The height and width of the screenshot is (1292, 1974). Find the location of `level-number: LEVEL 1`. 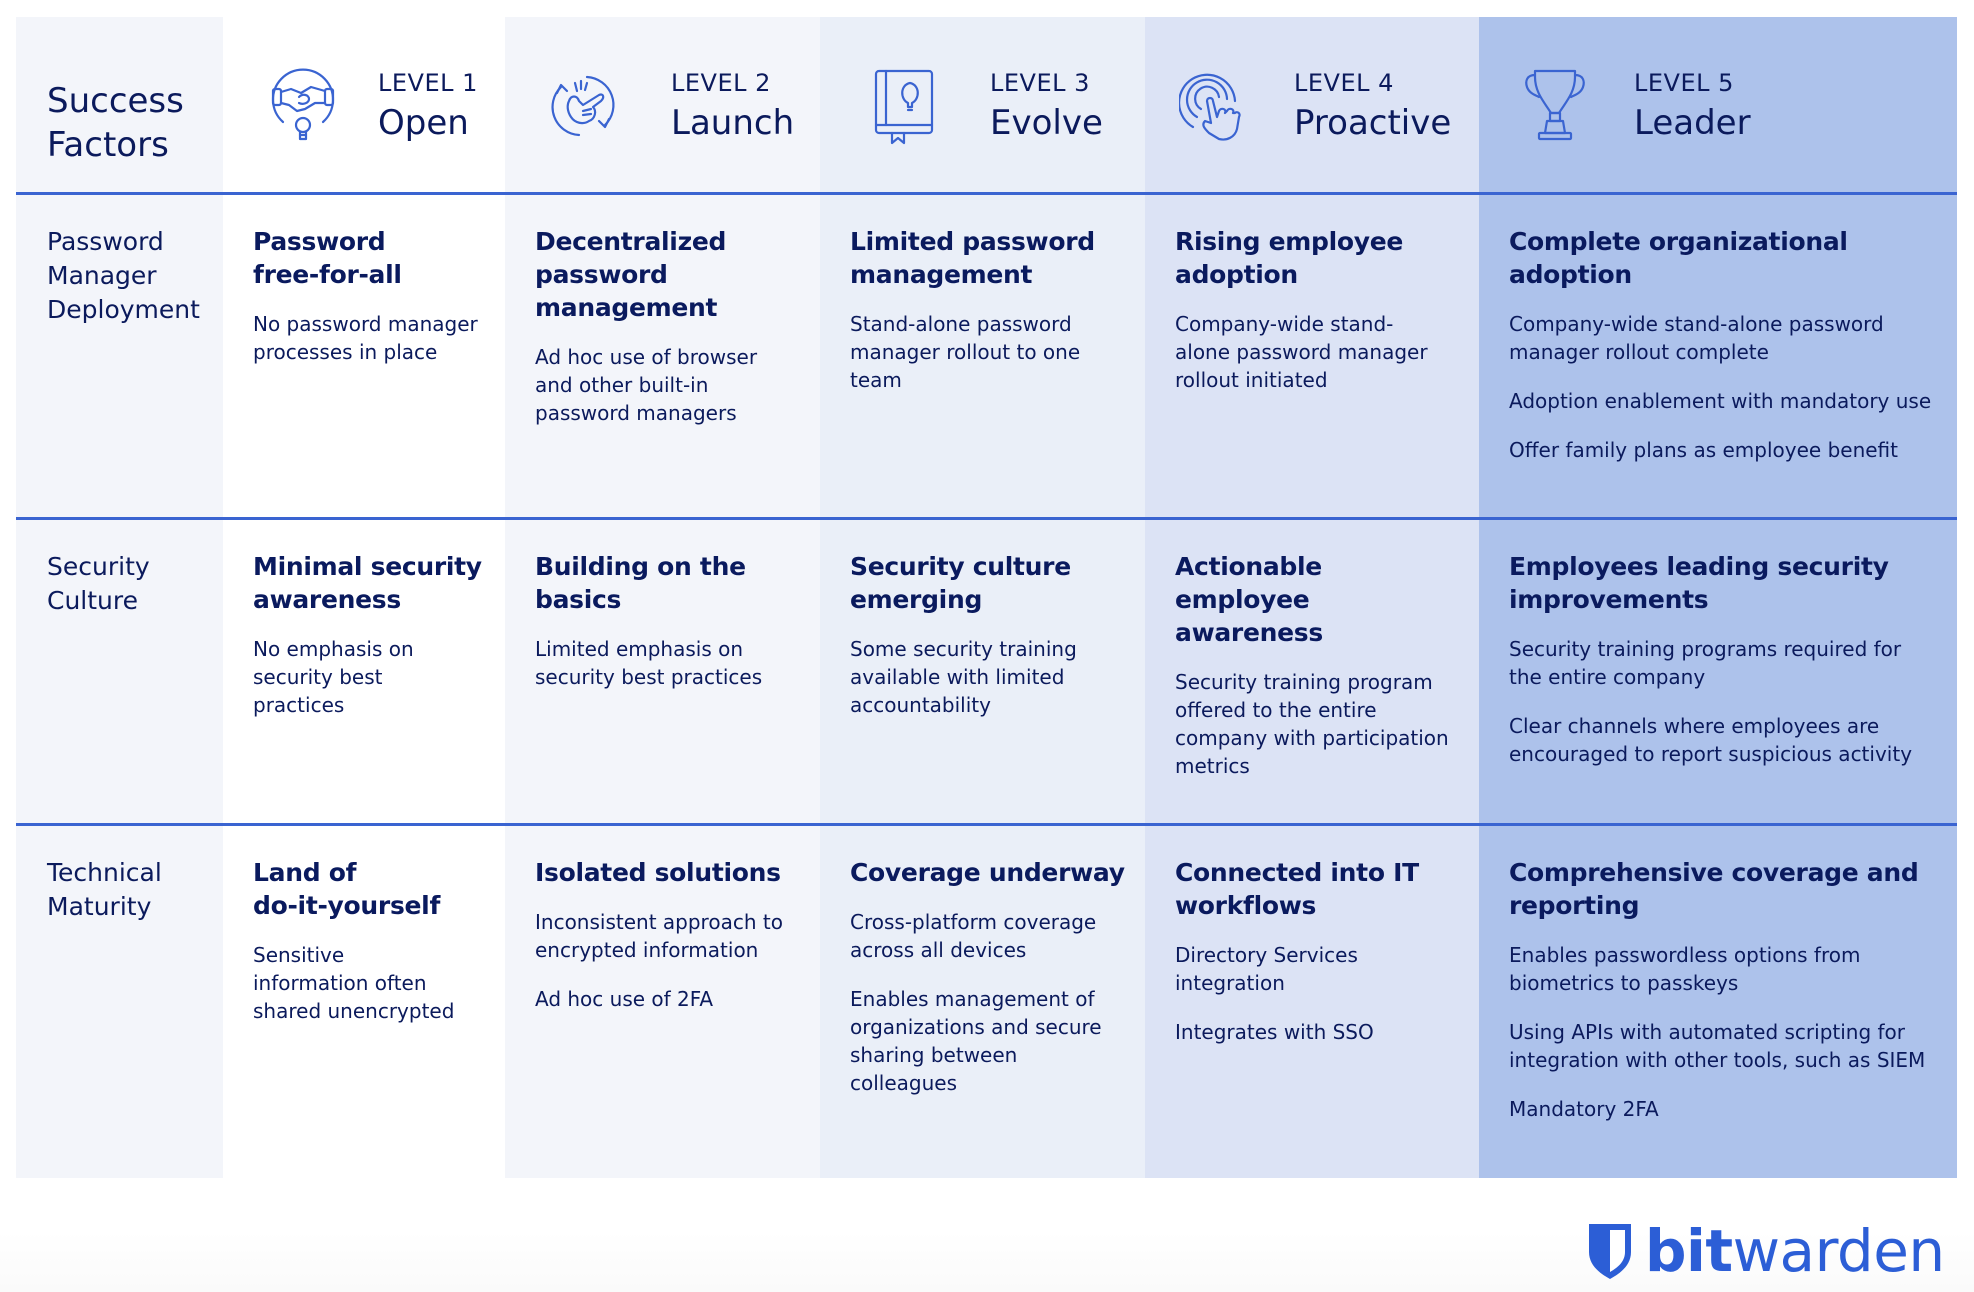

level-number: LEVEL 1 is located at coordinates (428, 83).